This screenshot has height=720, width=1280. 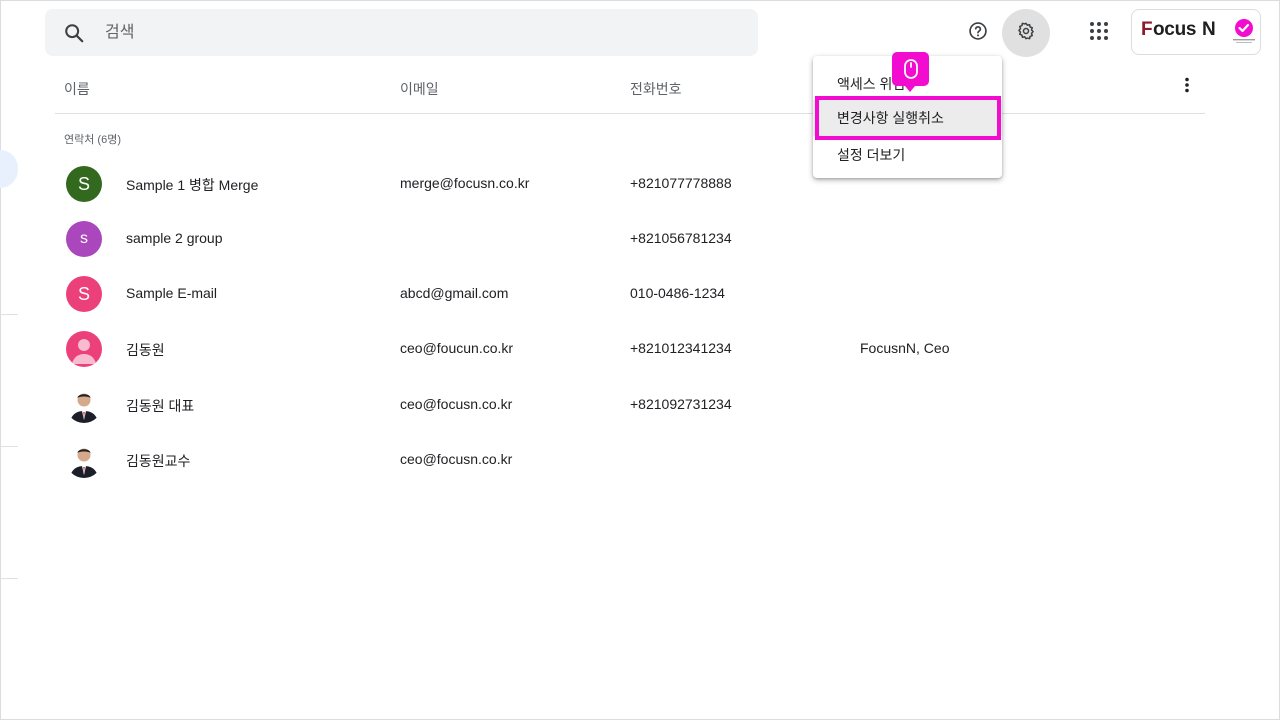 What do you see at coordinates (457, 348) in the screenshot?
I see `contact-email: ceo@foucun.co.kr` at bounding box center [457, 348].